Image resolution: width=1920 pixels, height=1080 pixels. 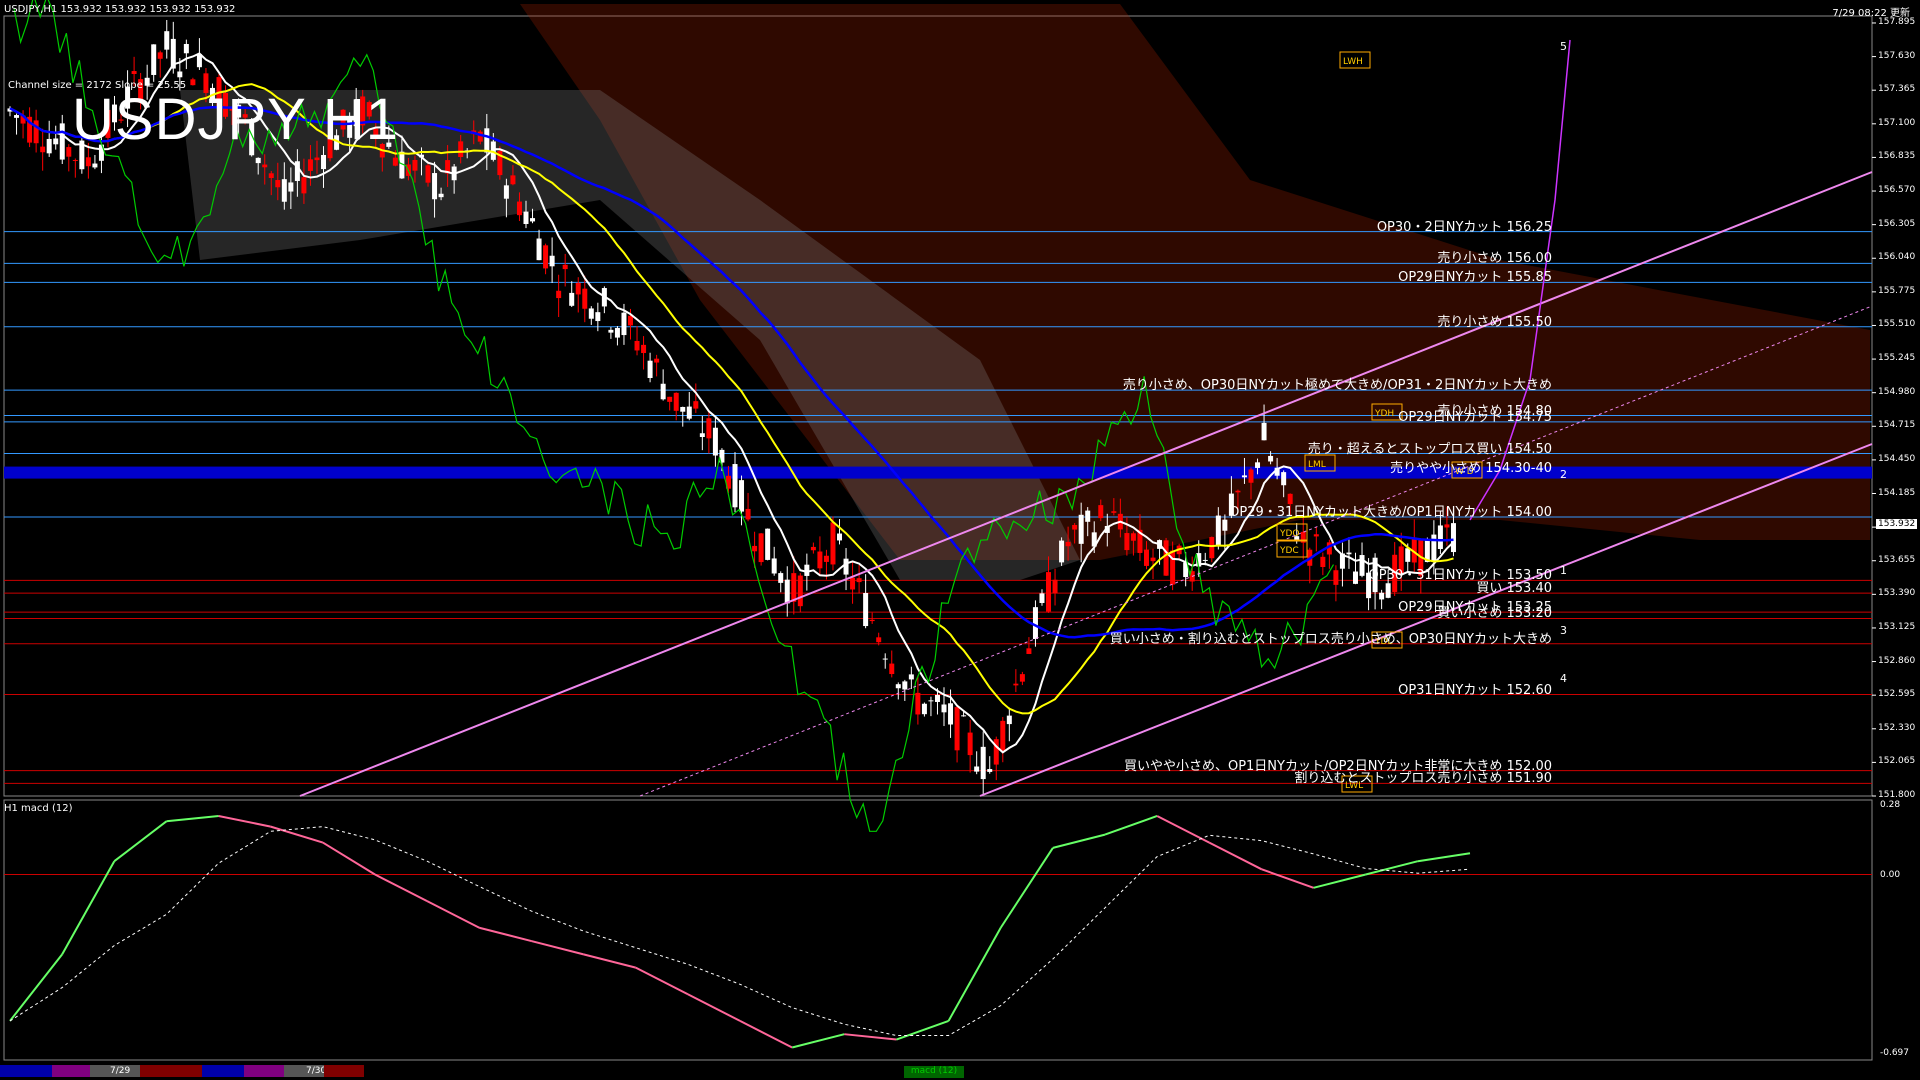 I want to click on price-tick-label: 152.330, so click(x=1897, y=727).